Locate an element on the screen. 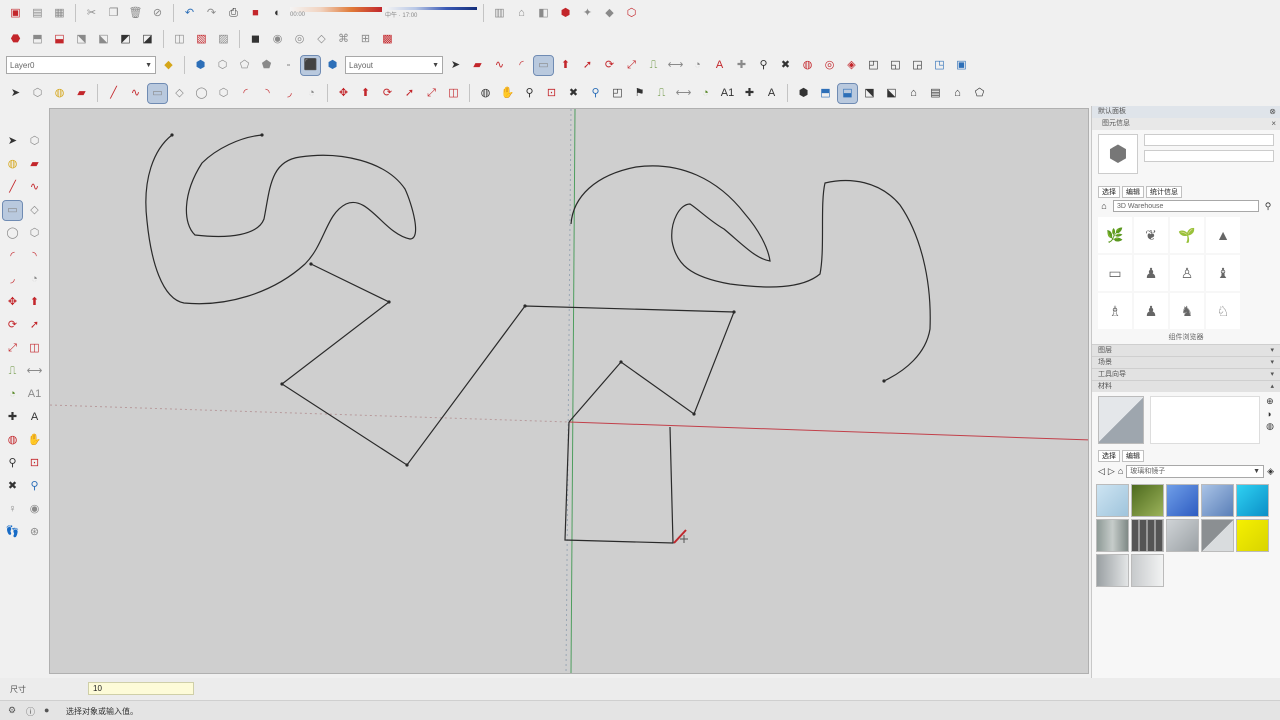 Image resolution: width=1280 pixels, height=720 pixels. select-tool-icon: ➤ is located at coordinates (15, 93).